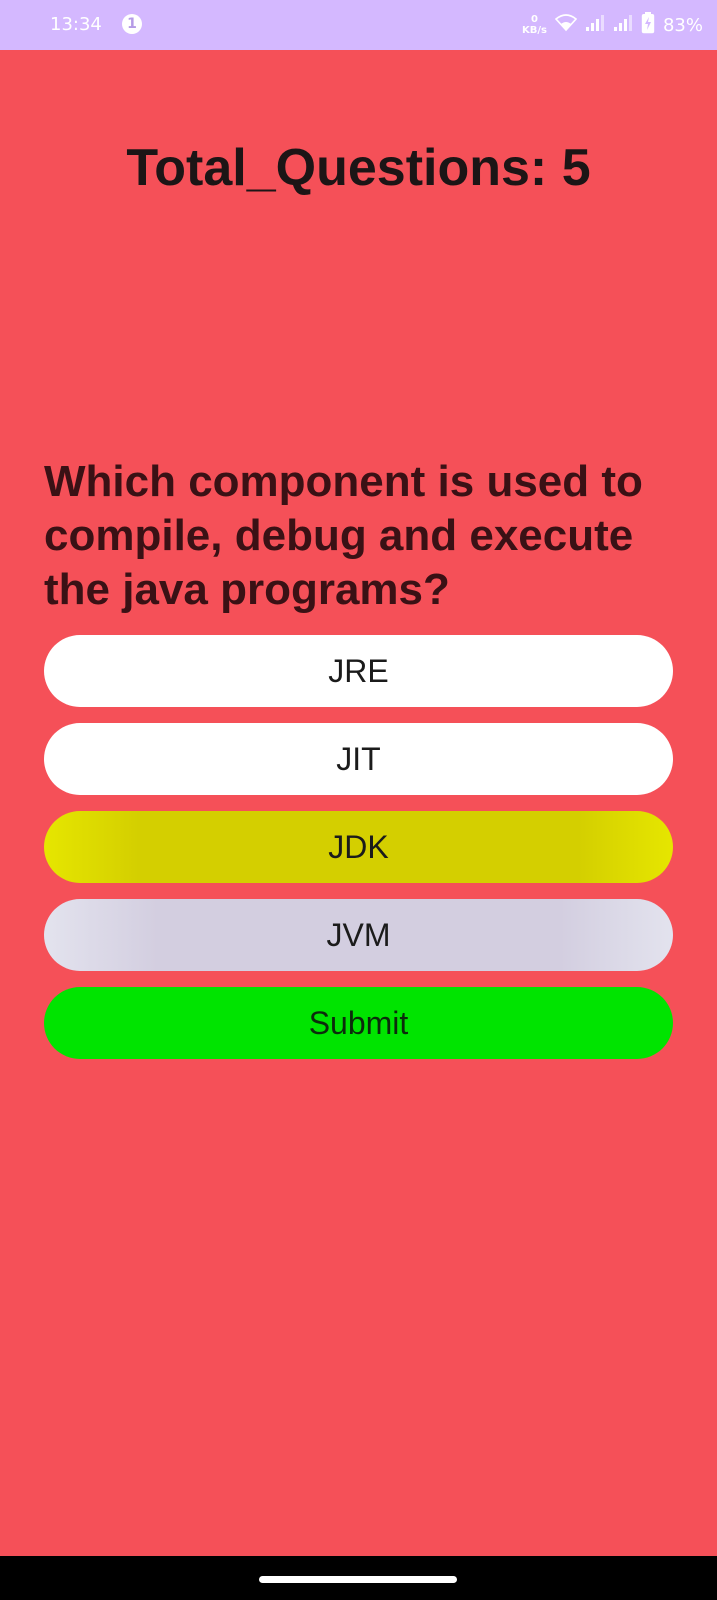  Describe the element at coordinates (358, 168) in the screenshot. I see `total-questions-title: Total_Questions: 5` at that location.